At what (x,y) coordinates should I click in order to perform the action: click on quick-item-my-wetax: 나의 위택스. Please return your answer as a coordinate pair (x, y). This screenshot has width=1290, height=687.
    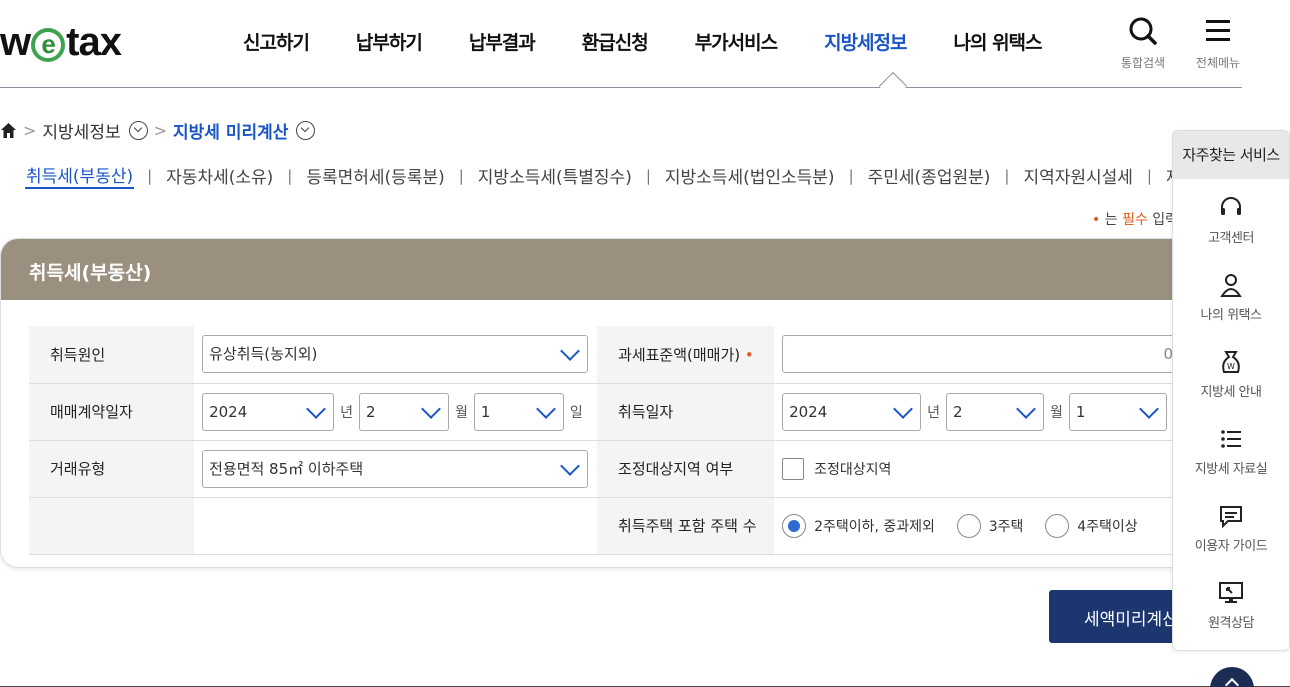
    Looking at the image, I should click on (1231, 294).